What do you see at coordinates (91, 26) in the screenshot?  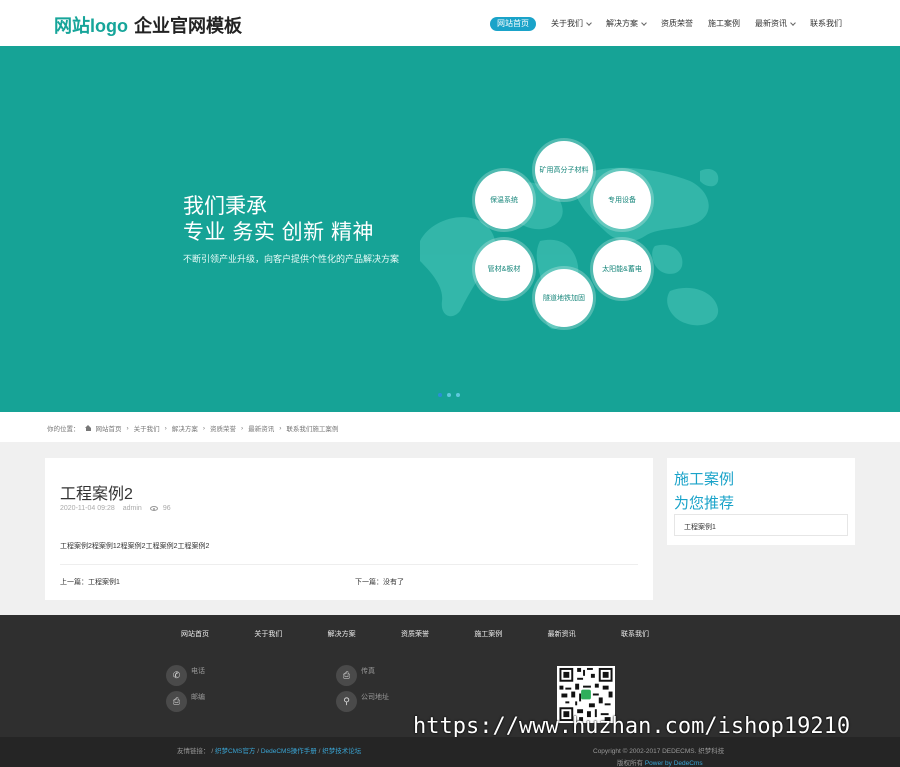 I see `logo-text: 网站logo` at bounding box center [91, 26].